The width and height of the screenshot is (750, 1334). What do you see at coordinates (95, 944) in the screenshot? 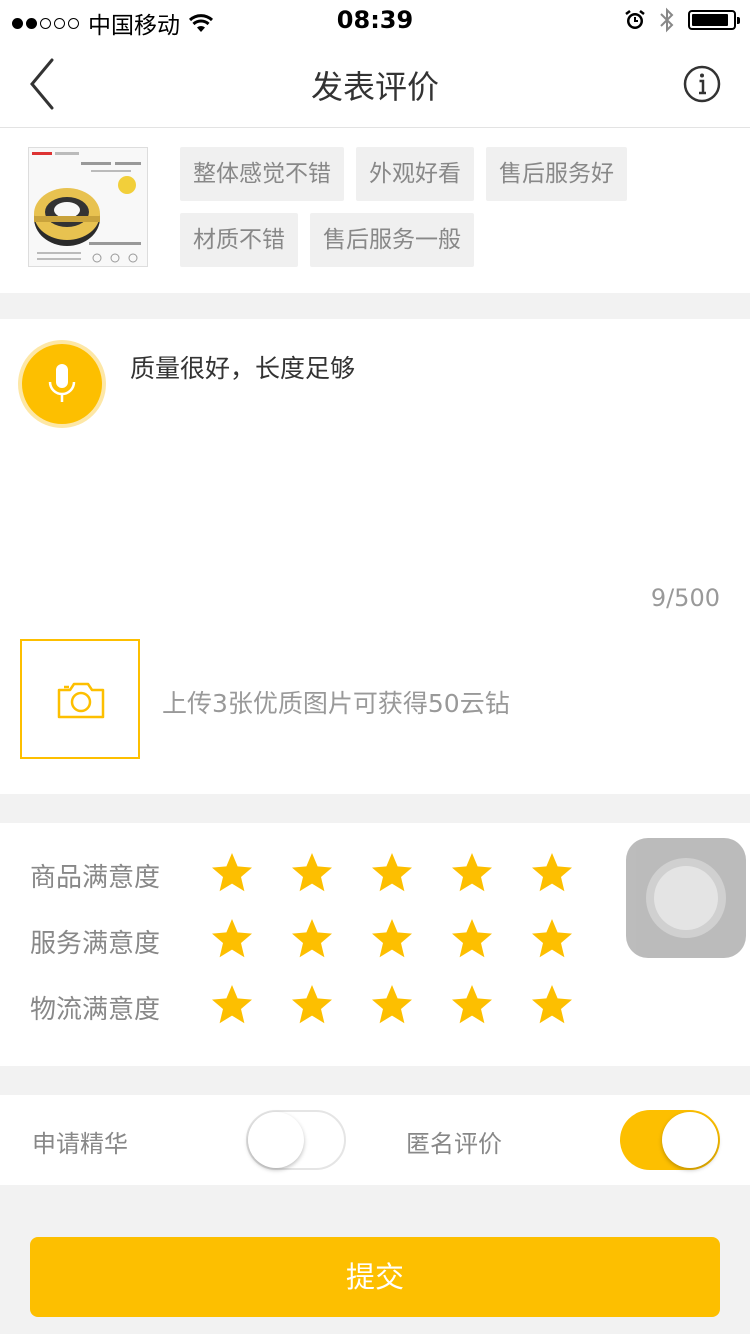
I see `rating-label: 服务满意度` at bounding box center [95, 944].